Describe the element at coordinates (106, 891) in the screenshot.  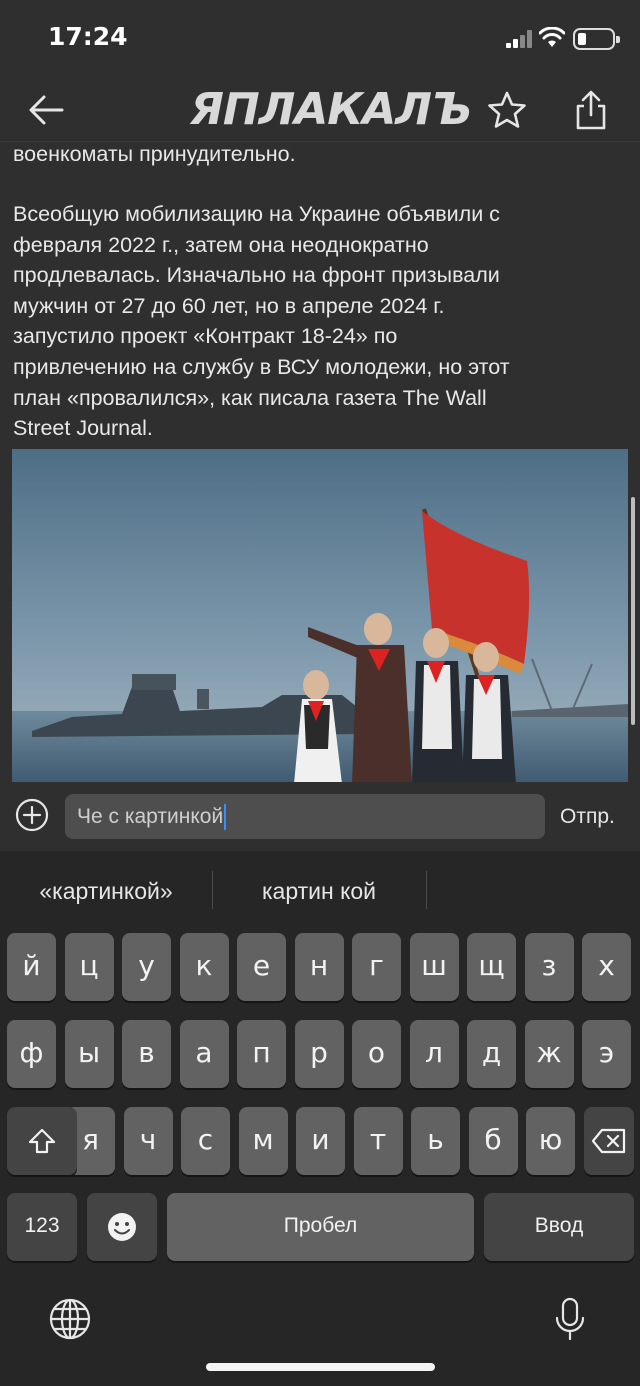
I see `suggestion-1: «картинкой»` at that location.